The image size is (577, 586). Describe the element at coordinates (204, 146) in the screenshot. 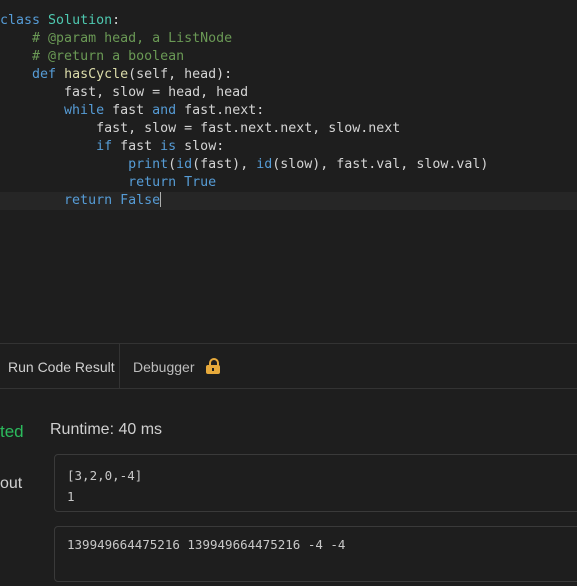

I see `code-token: slow:` at that location.